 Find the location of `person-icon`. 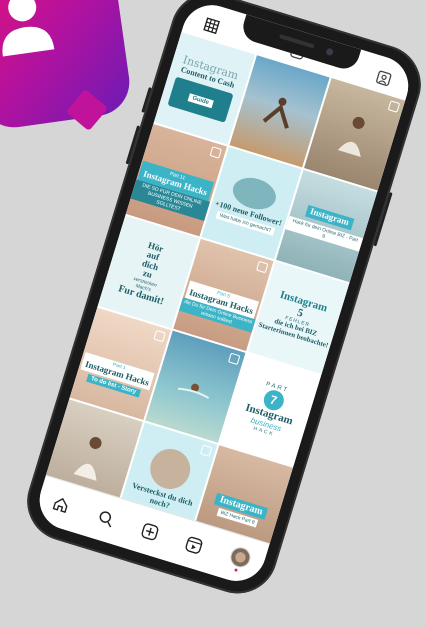

person-icon is located at coordinates (28, 28).